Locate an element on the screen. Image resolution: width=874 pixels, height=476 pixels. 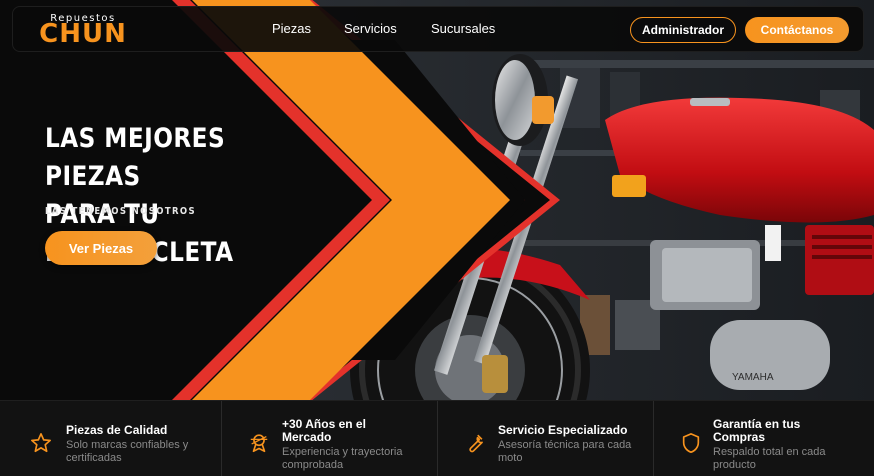
feature-title: Servicio Especializado is located at coordinates (563, 430).